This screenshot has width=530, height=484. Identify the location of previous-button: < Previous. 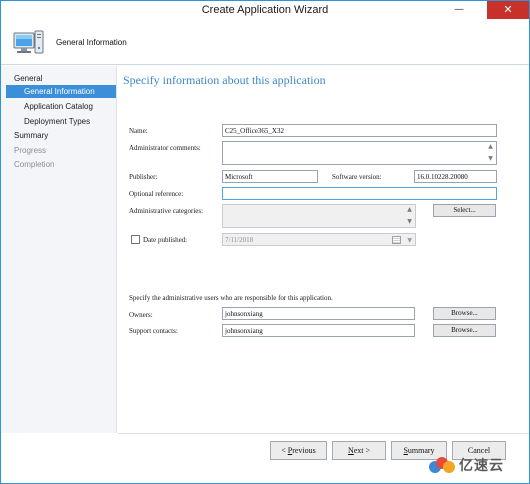
(298, 450).